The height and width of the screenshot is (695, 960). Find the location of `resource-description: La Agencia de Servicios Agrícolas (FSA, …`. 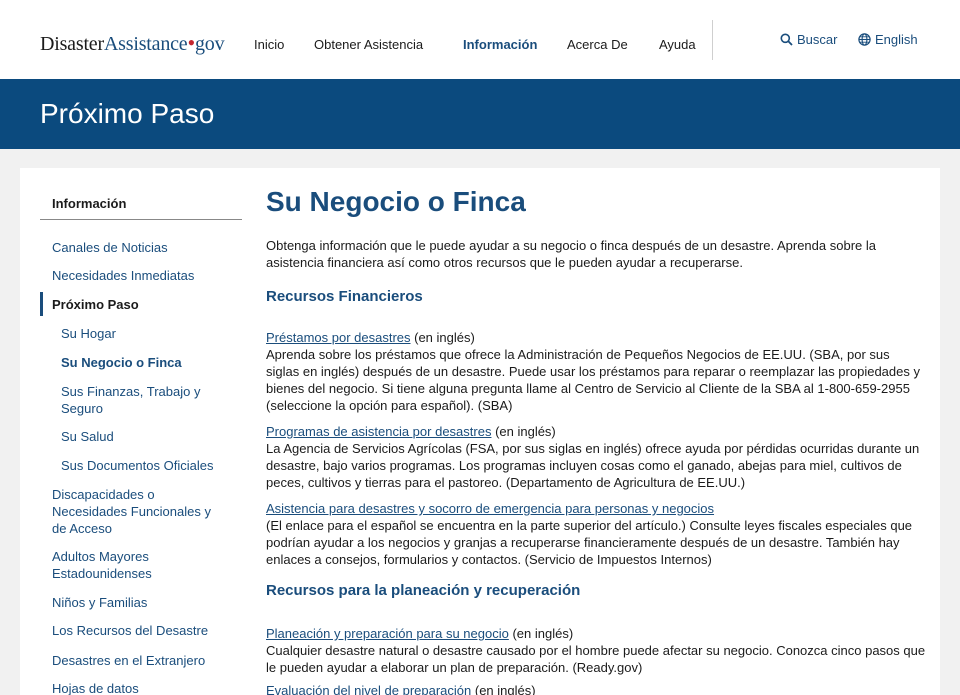

resource-description: La Agencia de Servicios Agrícolas (FSA, … is located at coordinates (593, 465).